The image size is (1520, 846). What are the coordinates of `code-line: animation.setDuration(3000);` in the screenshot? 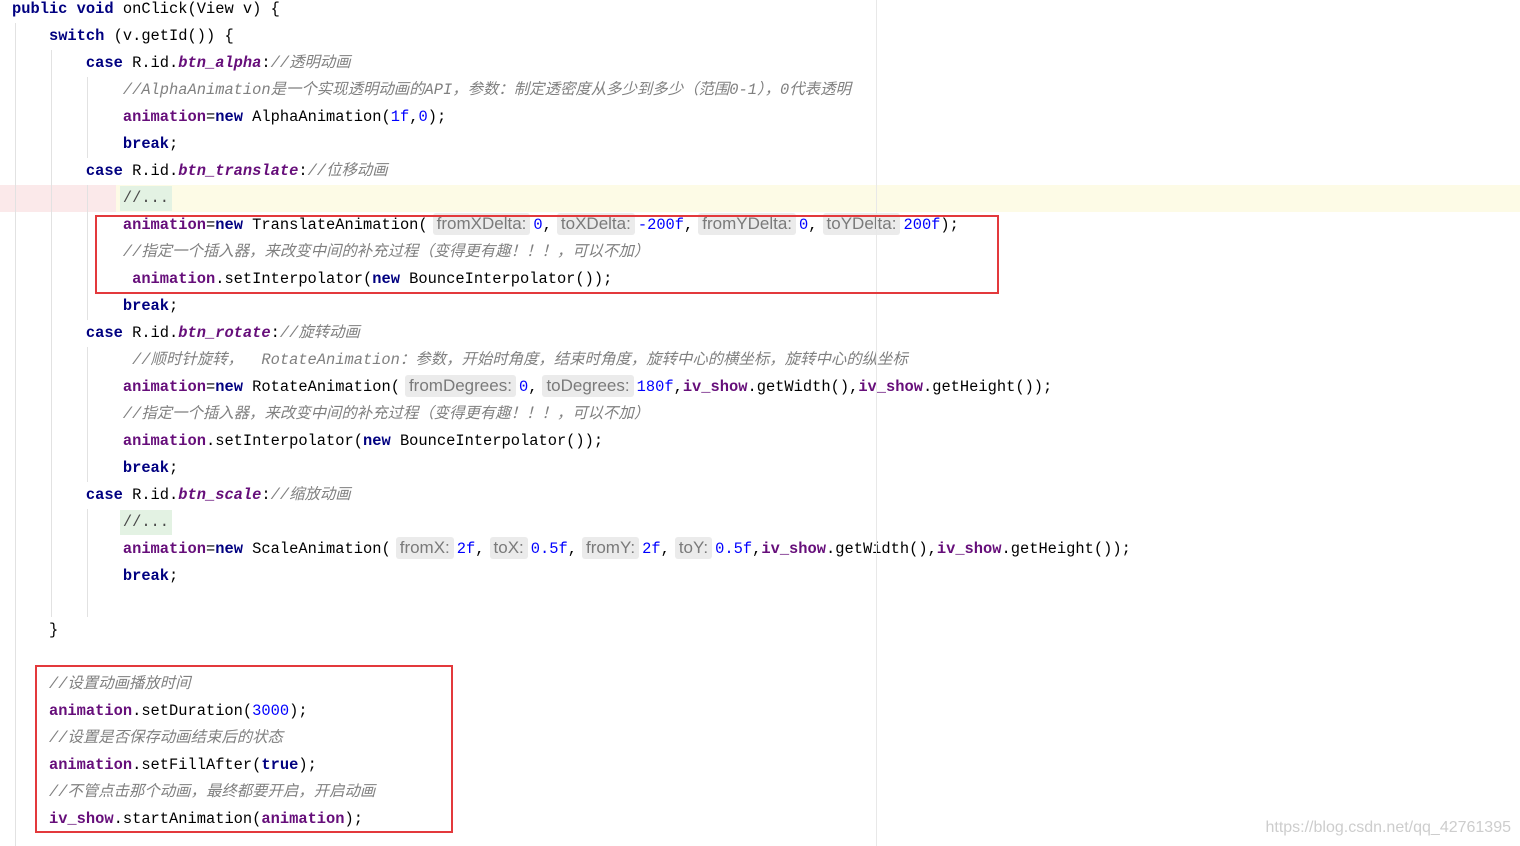 It's located at (760, 711).